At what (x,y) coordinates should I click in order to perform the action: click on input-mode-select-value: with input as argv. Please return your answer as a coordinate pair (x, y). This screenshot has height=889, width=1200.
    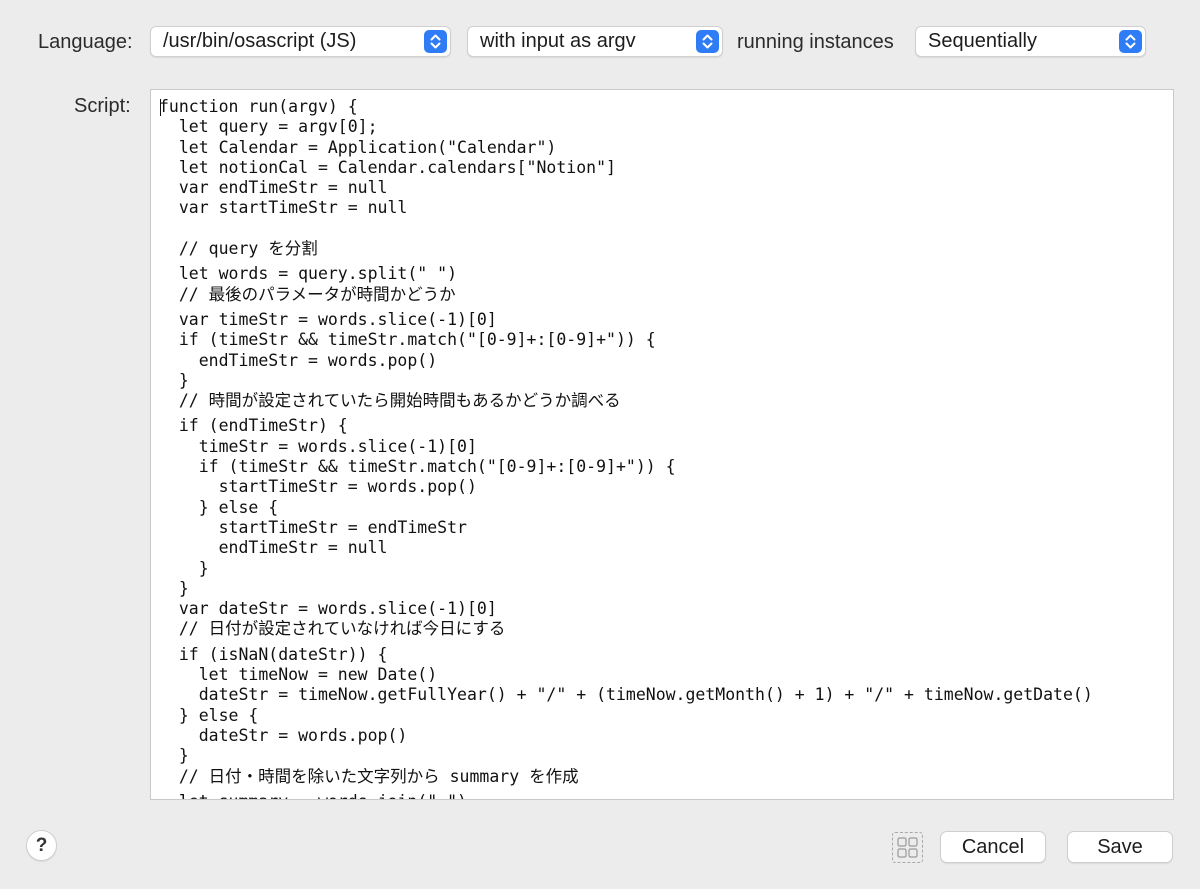
    Looking at the image, I should click on (558, 41).